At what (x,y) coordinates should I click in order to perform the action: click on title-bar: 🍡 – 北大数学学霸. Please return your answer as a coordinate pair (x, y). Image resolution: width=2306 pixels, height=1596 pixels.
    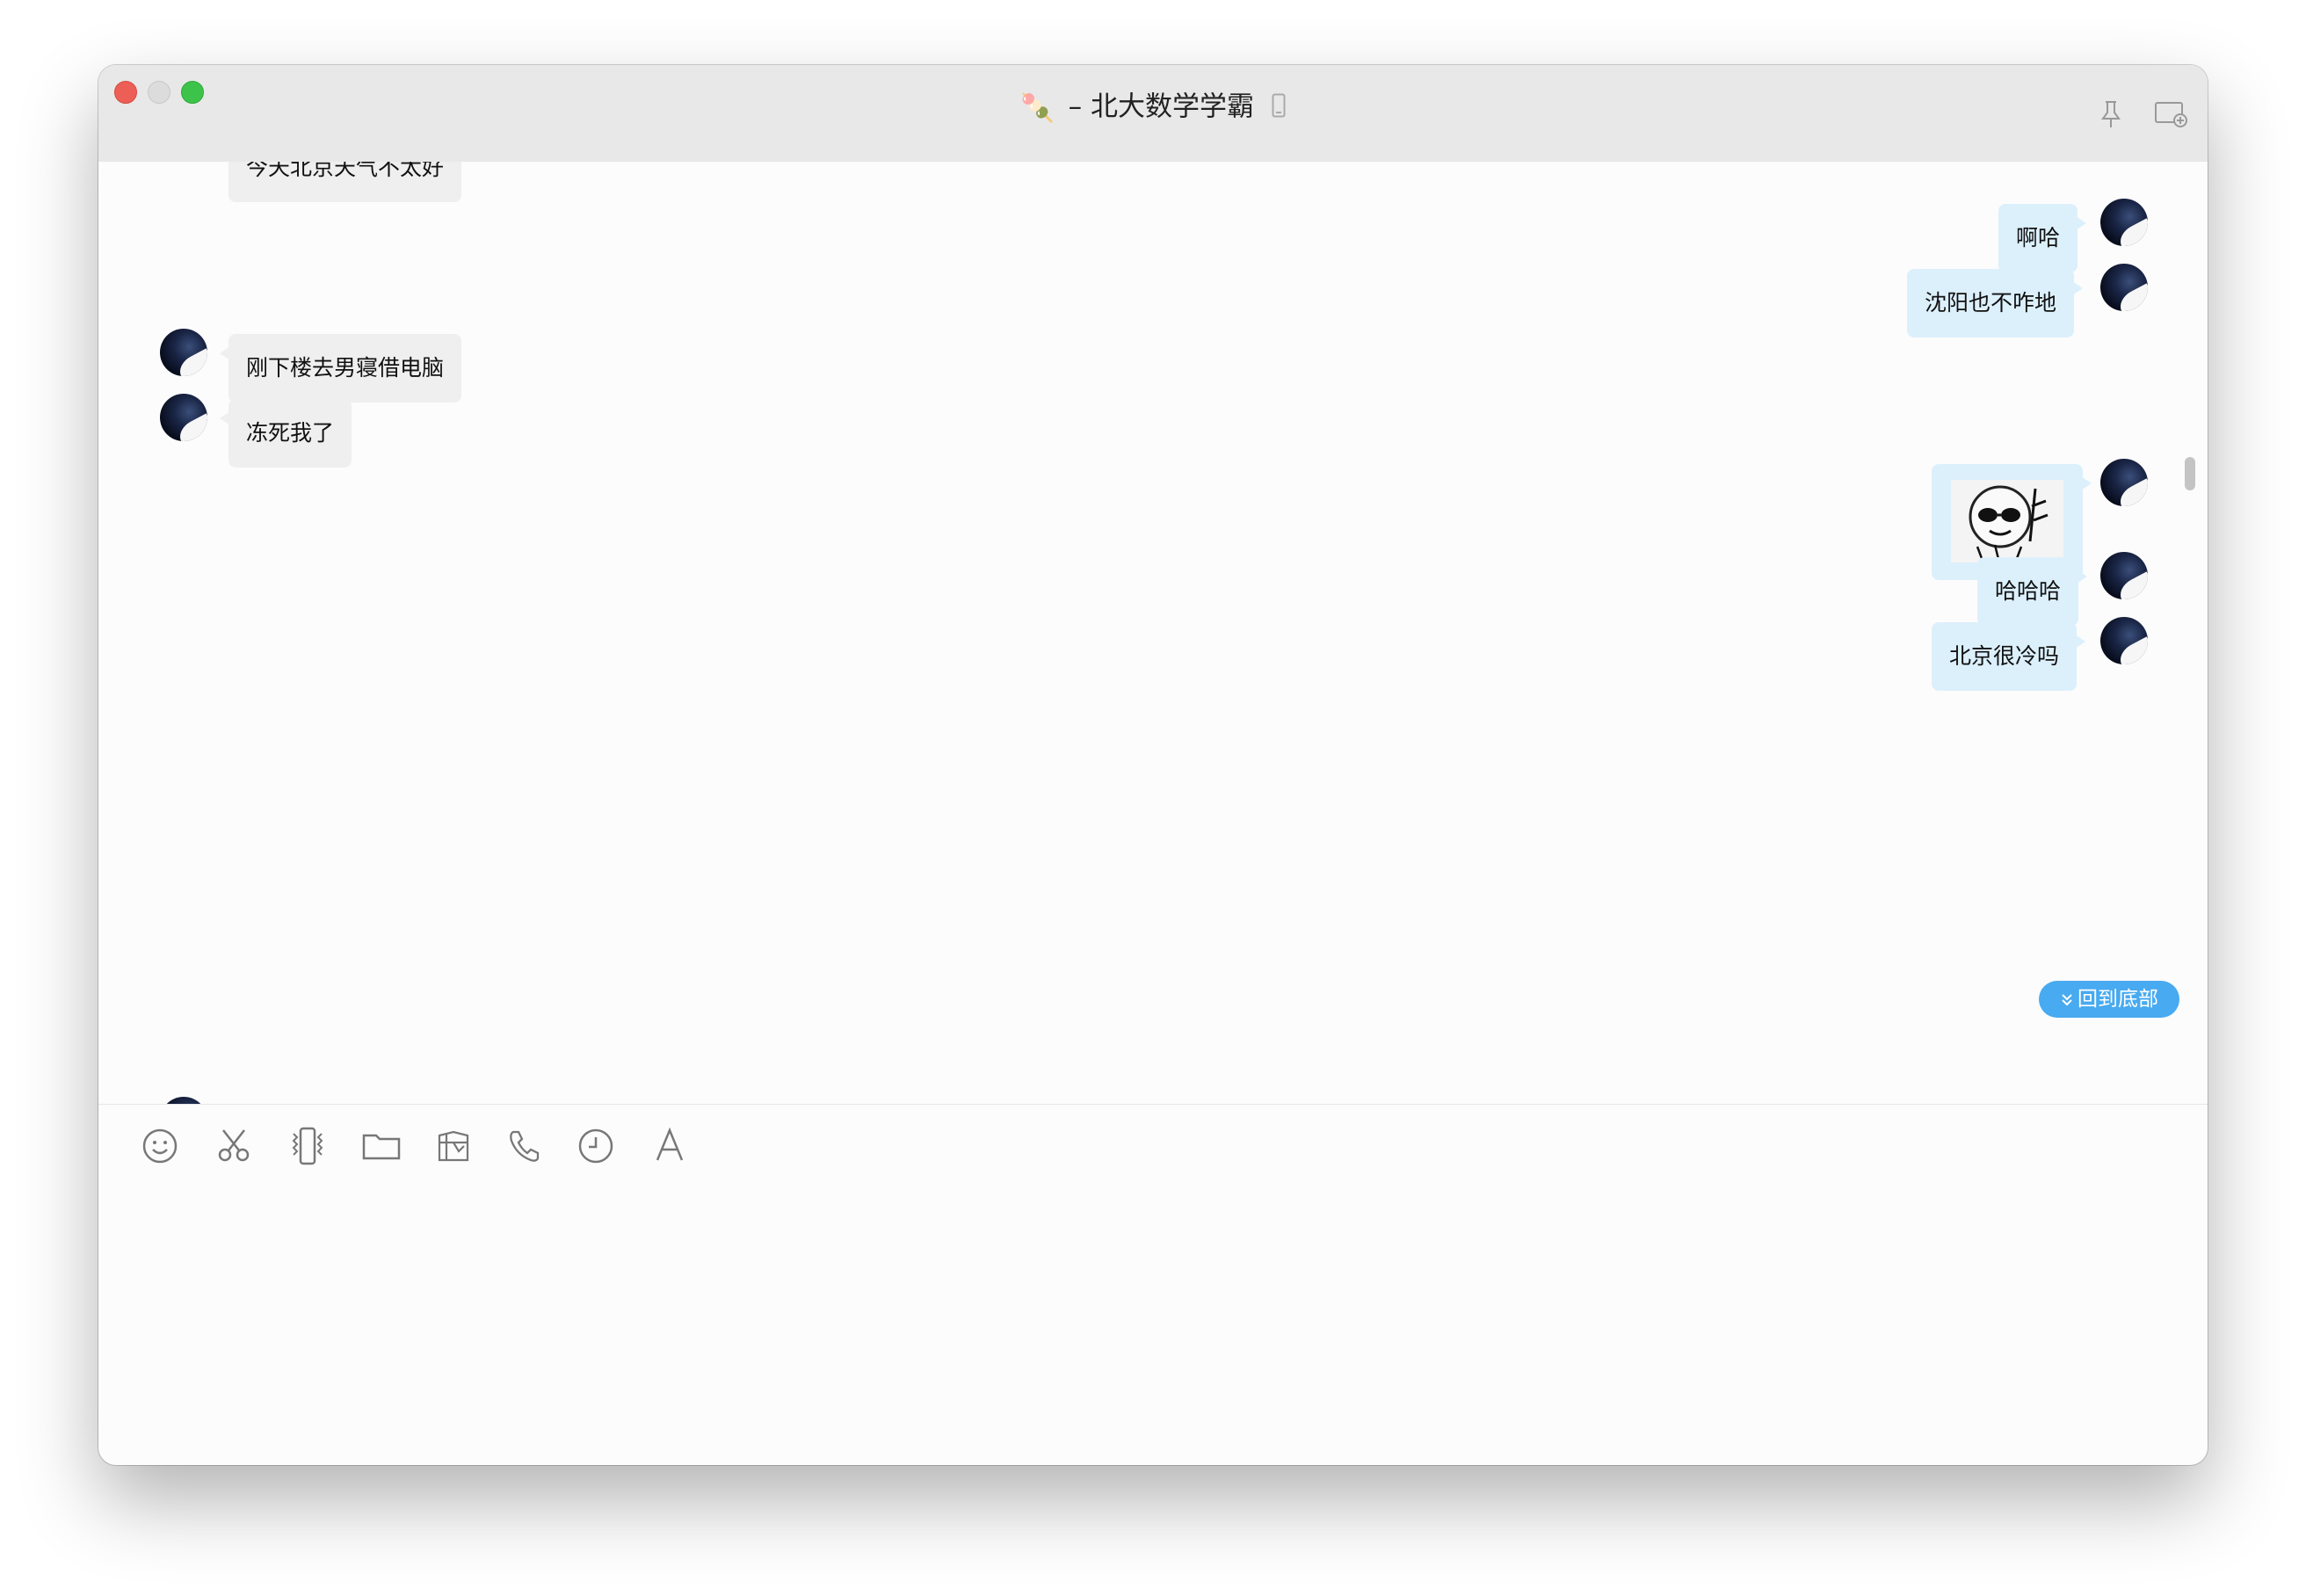
    Looking at the image, I should click on (1153, 114).